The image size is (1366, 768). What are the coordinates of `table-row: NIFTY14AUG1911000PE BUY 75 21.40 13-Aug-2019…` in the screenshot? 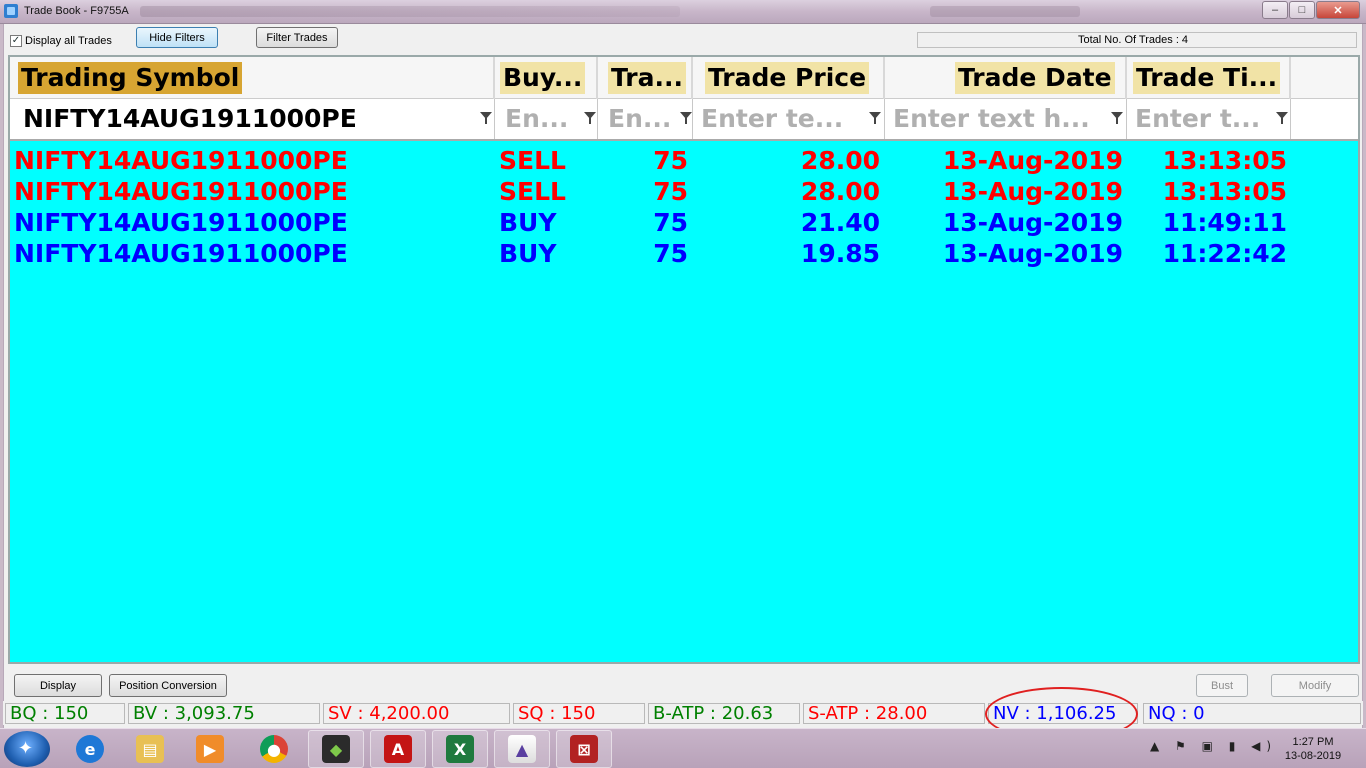 It's located at (684, 222).